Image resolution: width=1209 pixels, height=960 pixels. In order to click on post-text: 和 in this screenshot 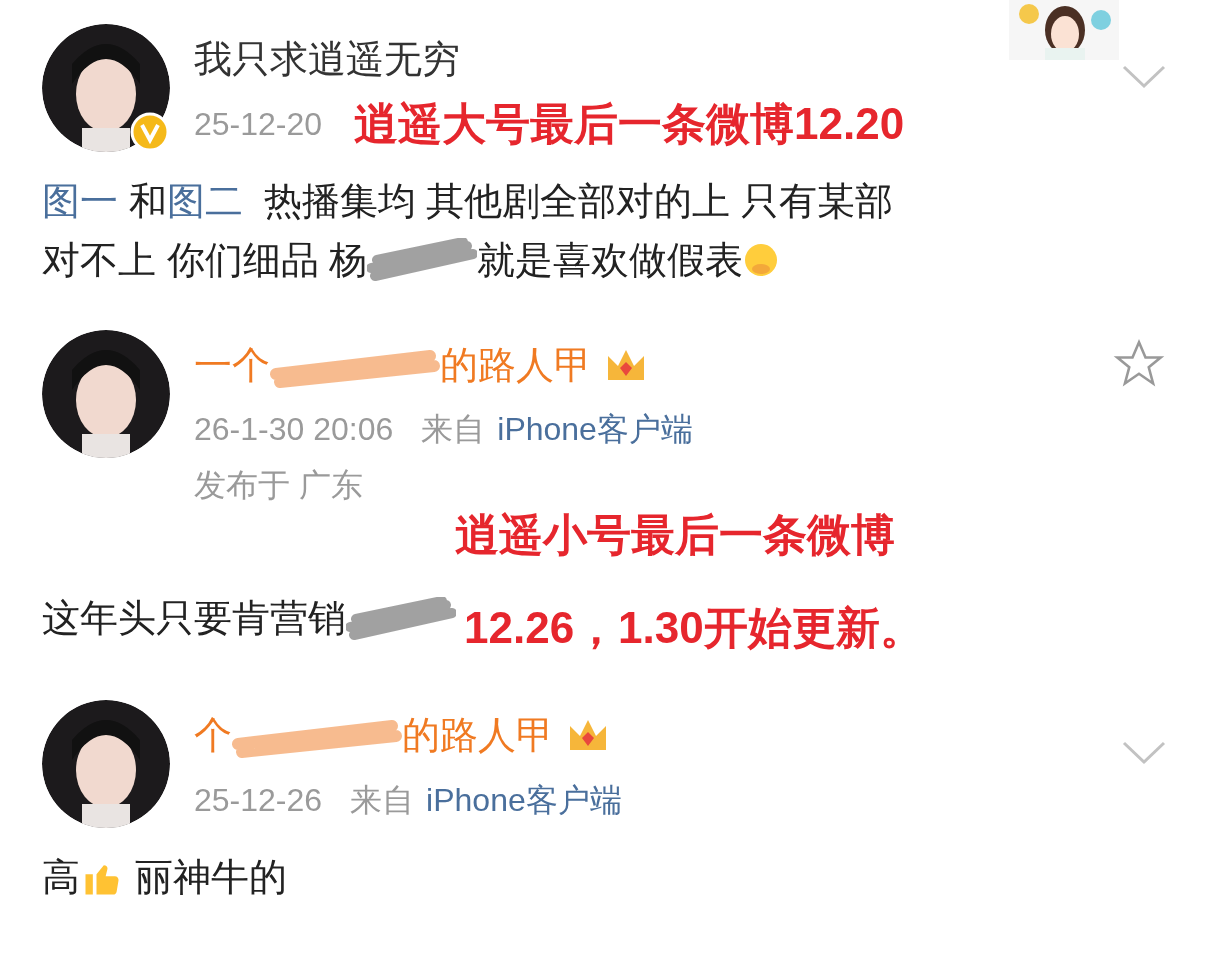, I will do `click(147, 201)`.